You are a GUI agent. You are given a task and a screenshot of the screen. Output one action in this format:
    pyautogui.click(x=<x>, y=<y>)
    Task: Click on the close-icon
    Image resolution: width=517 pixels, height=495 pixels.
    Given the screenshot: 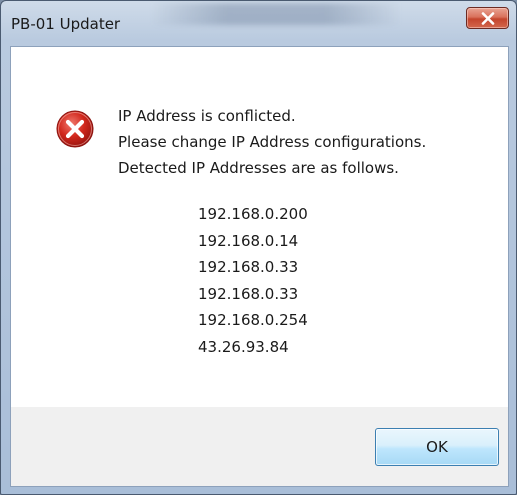 What is the action you would take?
    pyautogui.click(x=487, y=18)
    